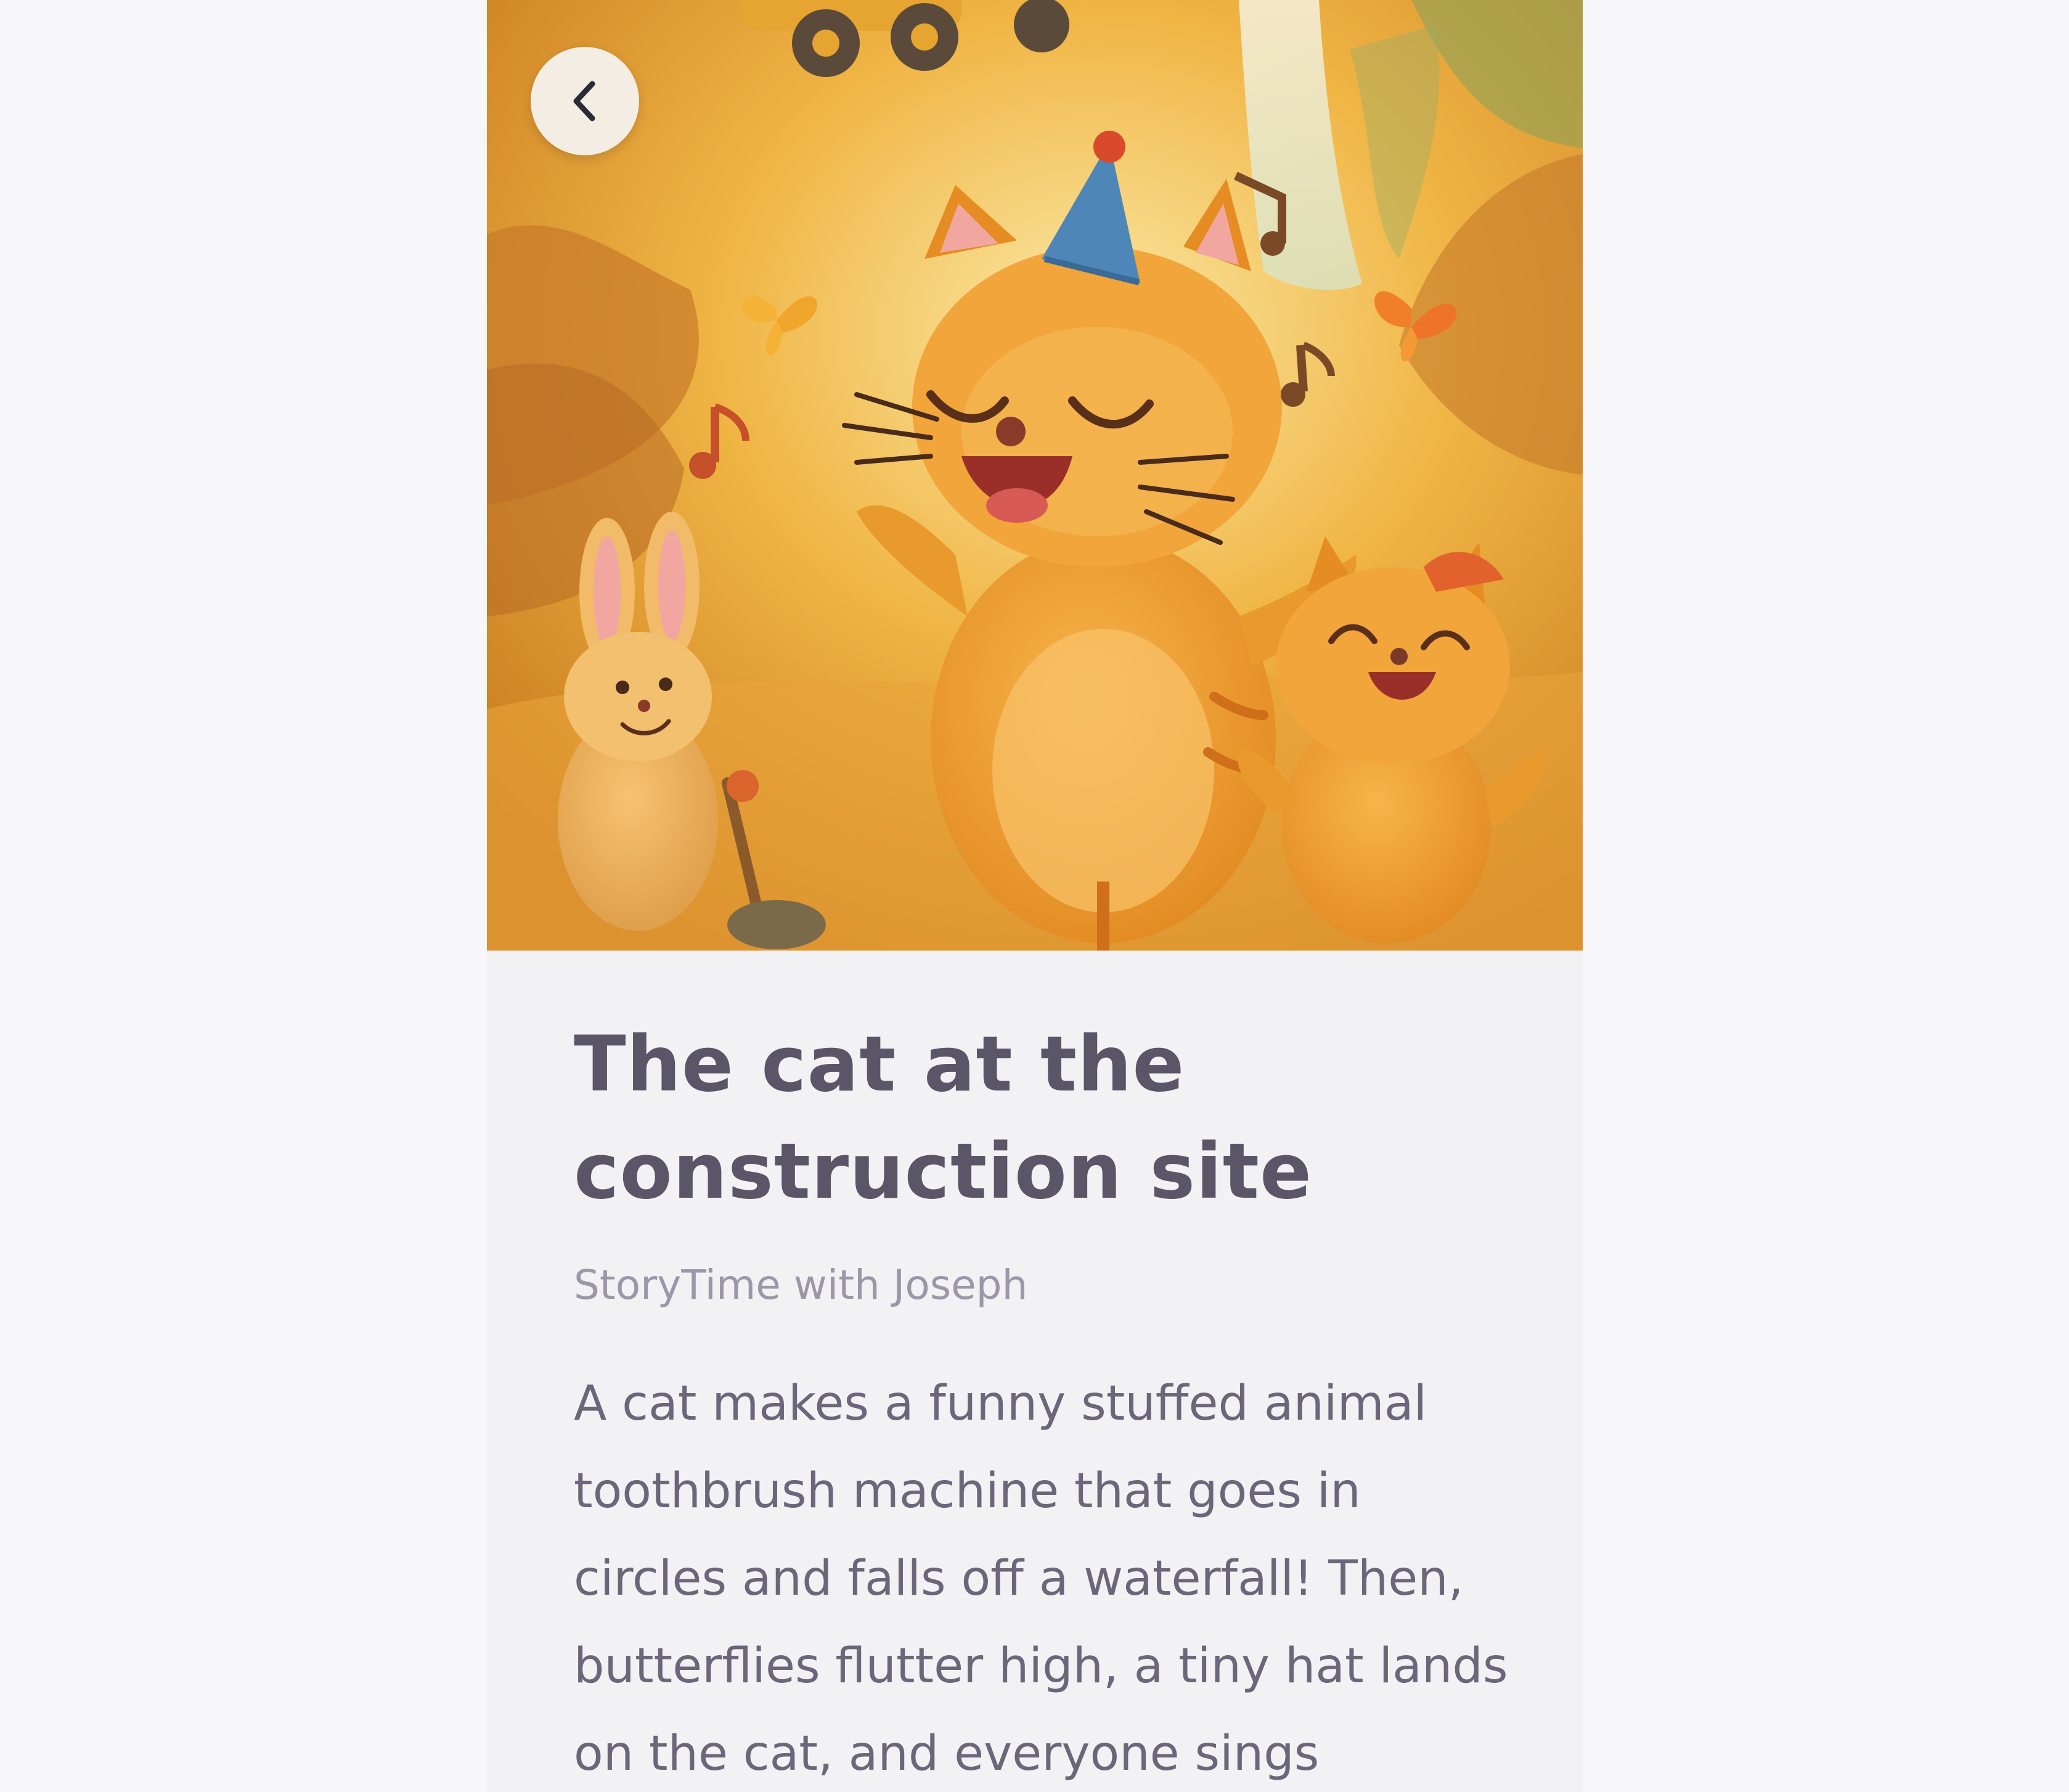 The width and height of the screenshot is (2069, 1792). Describe the element at coordinates (944, 1118) in the screenshot. I see `story-title: The cat at the construction site` at that location.